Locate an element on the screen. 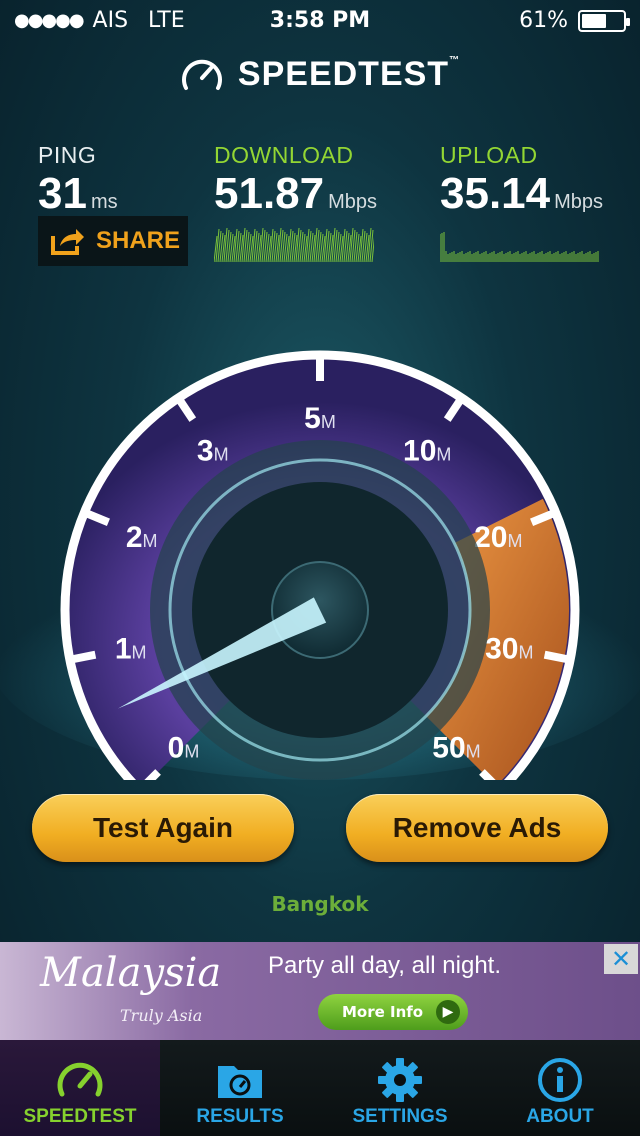  ad-more-info-button: More Info ▶ is located at coordinates (393, 1012).